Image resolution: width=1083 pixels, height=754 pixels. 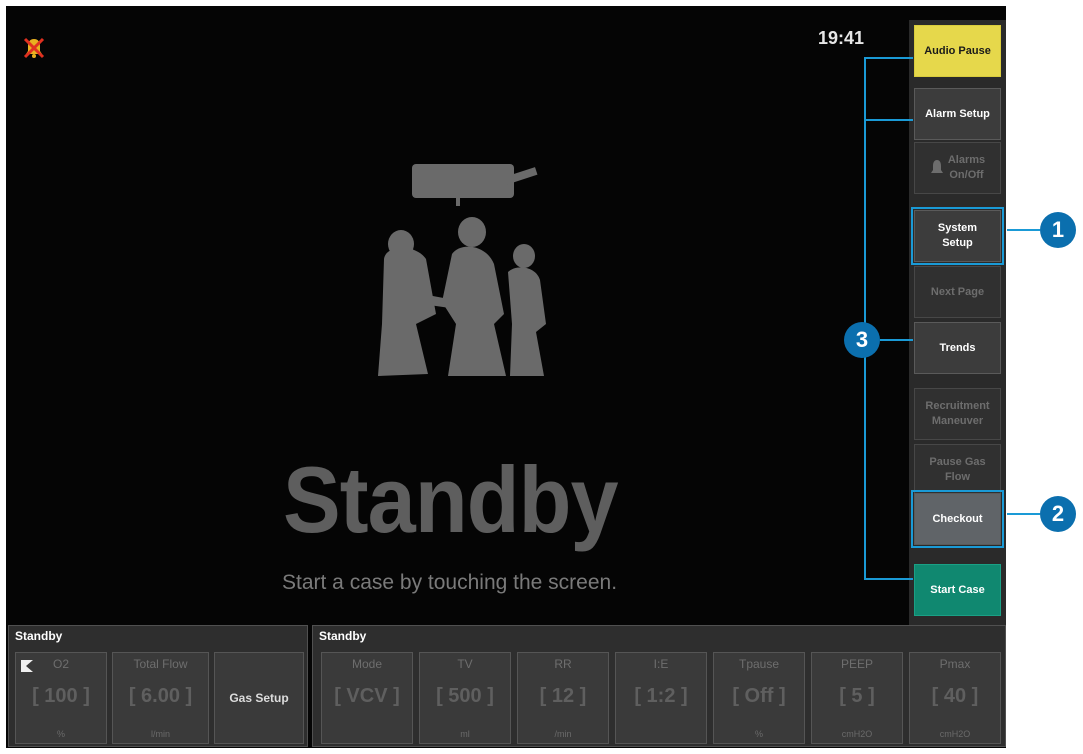 I want to click on o2-unit: %, so click(x=60, y=734).